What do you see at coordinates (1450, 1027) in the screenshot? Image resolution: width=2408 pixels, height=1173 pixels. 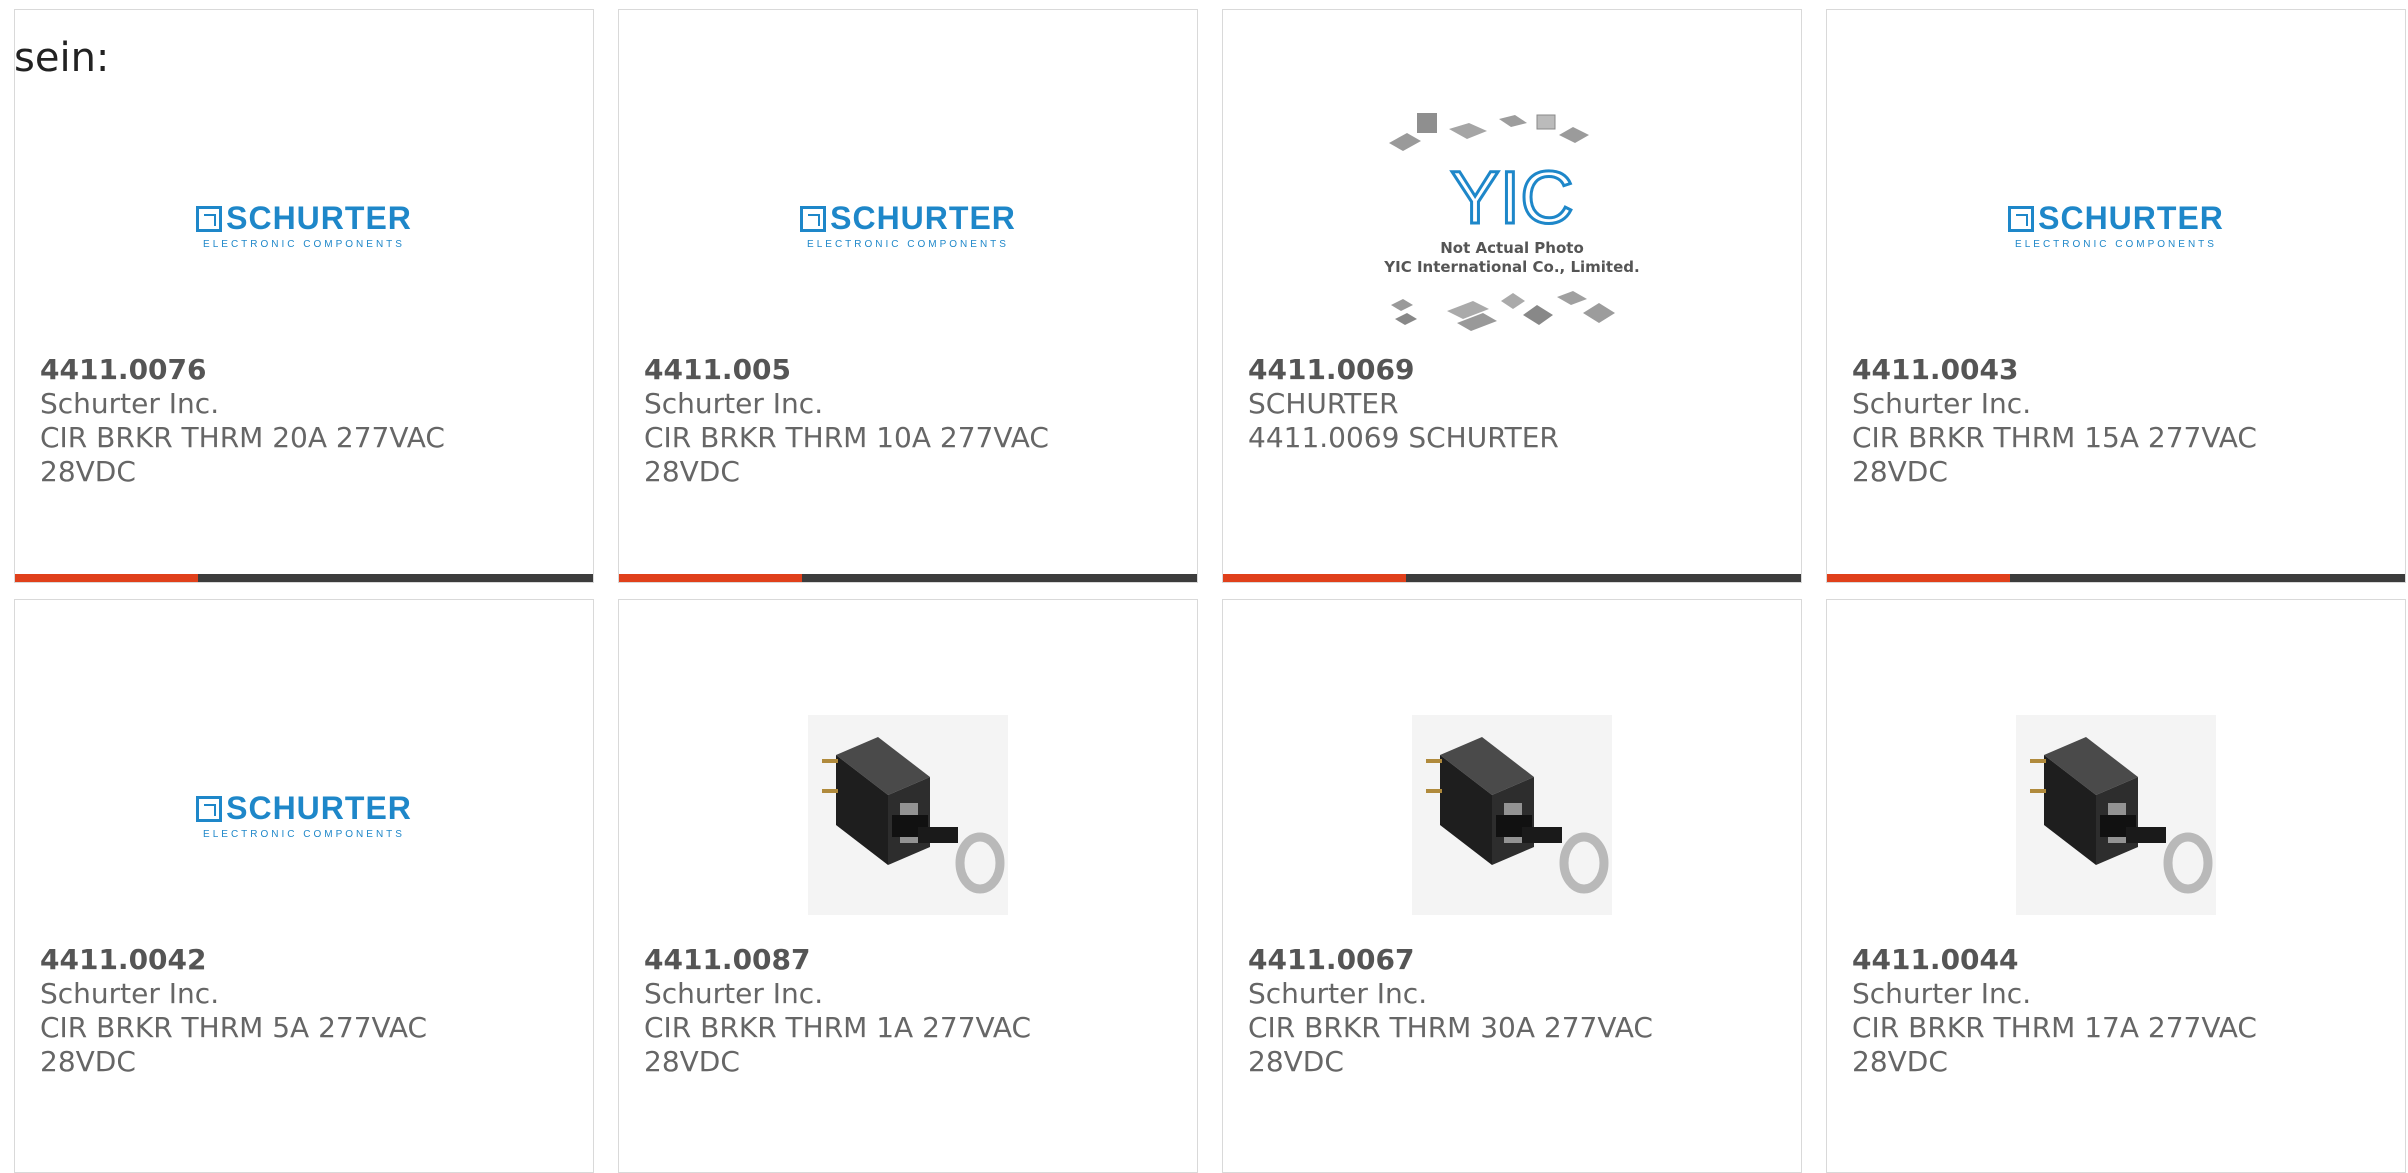 I see `description: CIR BRKR THRM 30A 277VAC` at bounding box center [1450, 1027].